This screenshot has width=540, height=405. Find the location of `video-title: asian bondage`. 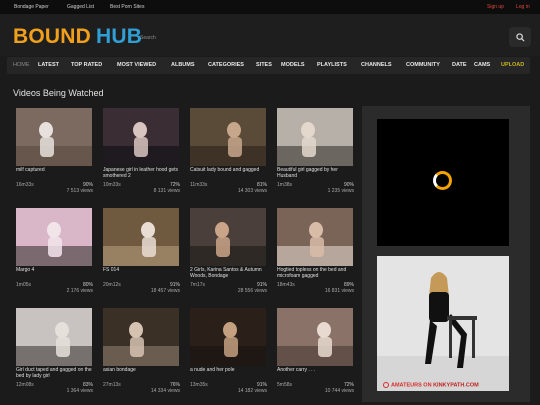

video-title: asian bondage is located at coordinates (142, 370).